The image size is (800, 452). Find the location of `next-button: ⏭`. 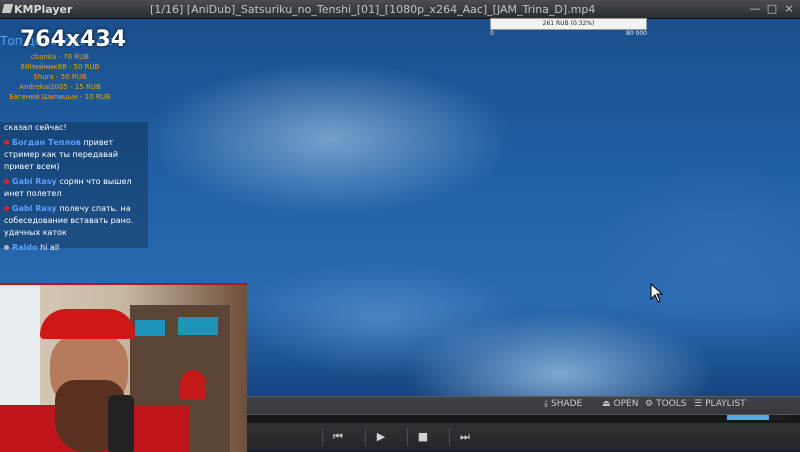

next-button: ⏭ is located at coordinates (464, 437).